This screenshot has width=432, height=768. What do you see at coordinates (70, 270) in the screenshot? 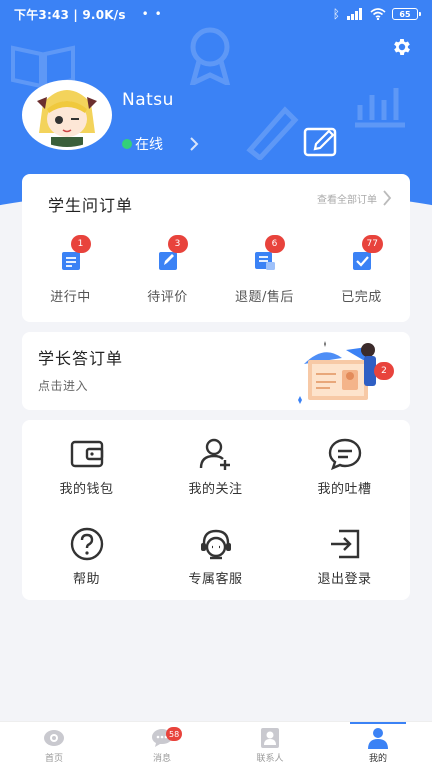
I see `order-status-in-progress: 1 进行中` at bounding box center [70, 270].